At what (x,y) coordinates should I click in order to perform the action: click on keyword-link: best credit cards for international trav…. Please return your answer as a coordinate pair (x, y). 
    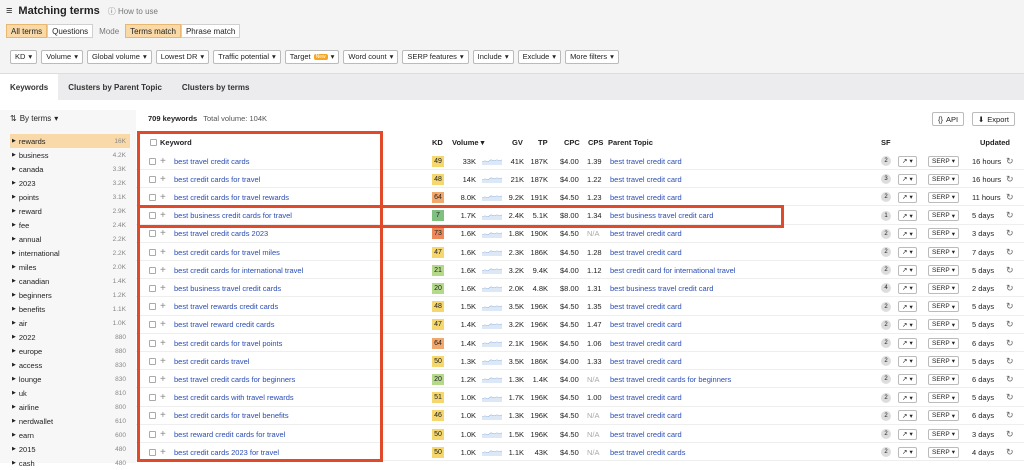
    Looking at the image, I should click on (238, 270).